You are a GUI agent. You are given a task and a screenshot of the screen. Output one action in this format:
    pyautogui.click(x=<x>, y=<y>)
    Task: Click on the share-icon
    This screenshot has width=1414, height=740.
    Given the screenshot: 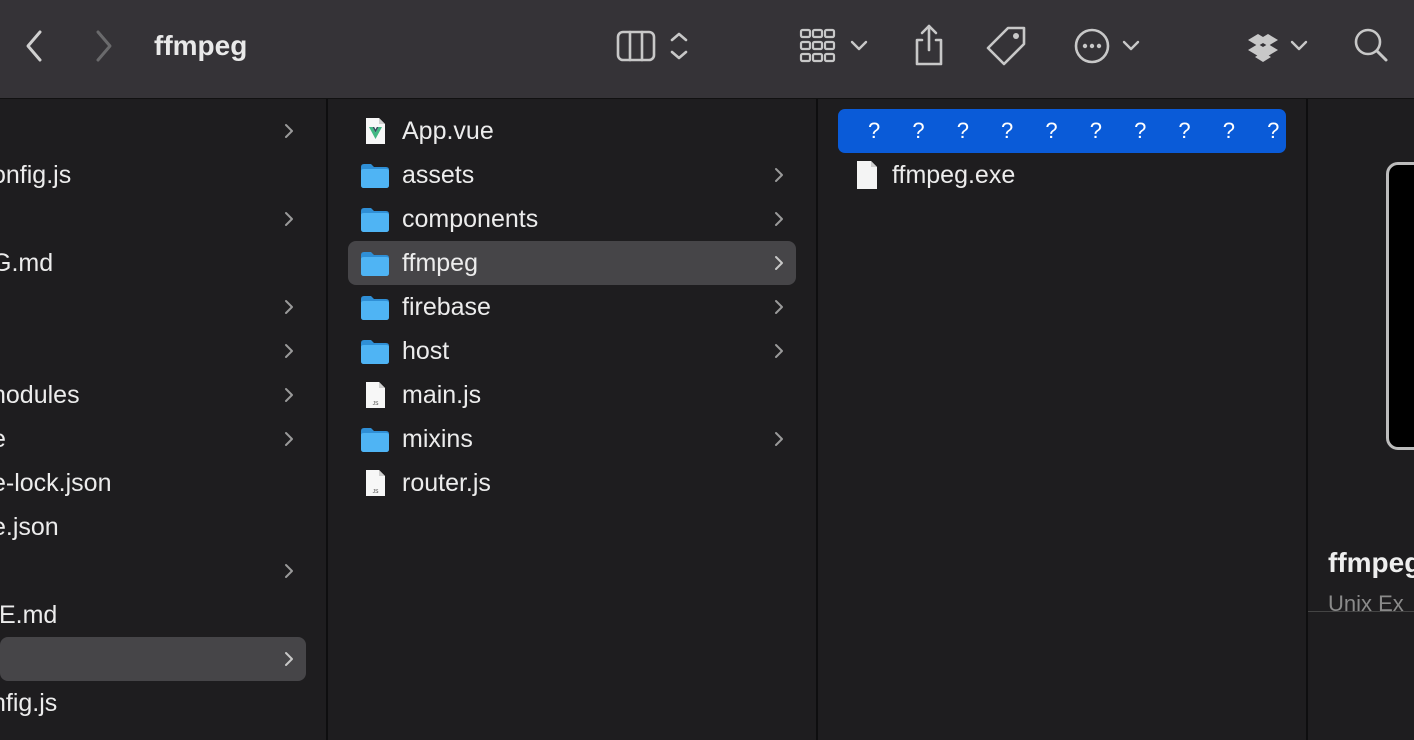 What is the action you would take?
    pyautogui.click(x=929, y=45)
    